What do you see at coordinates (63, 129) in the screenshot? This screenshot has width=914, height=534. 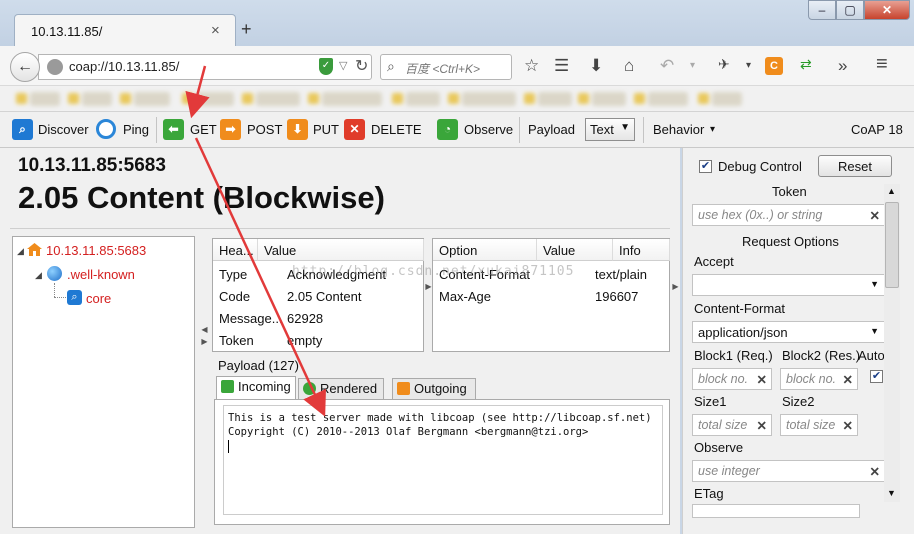 I see `discover-button: Discover` at bounding box center [63, 129].